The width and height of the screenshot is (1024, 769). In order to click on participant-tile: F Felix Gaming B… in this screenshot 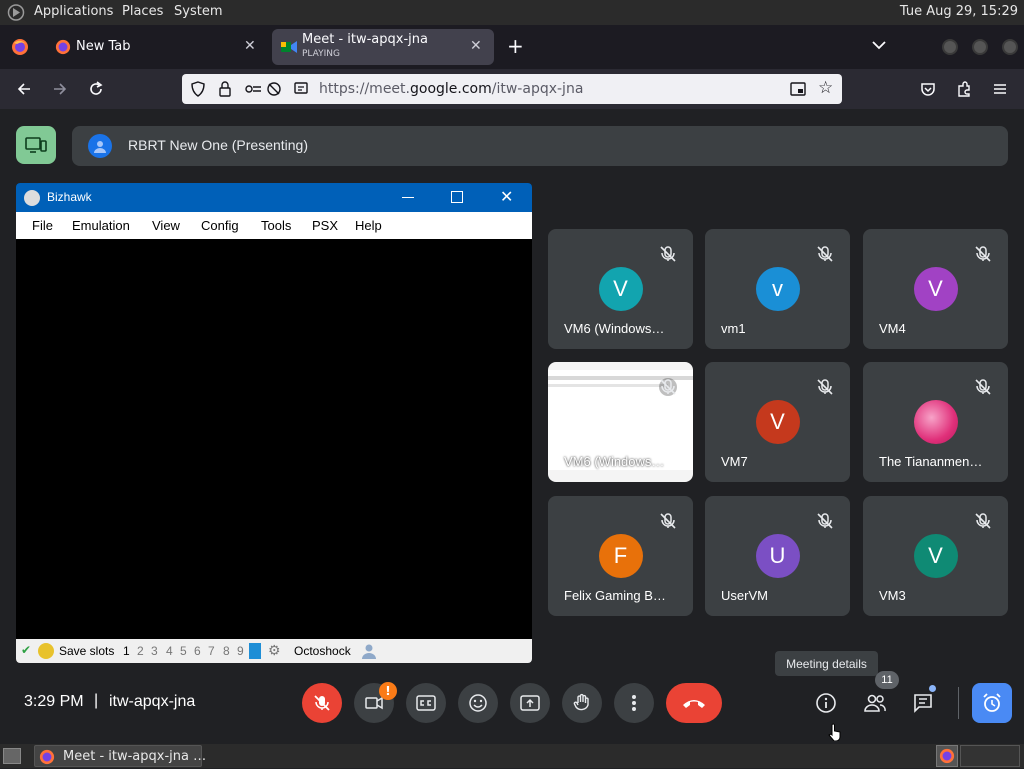, I will do `click(620, 556)`.